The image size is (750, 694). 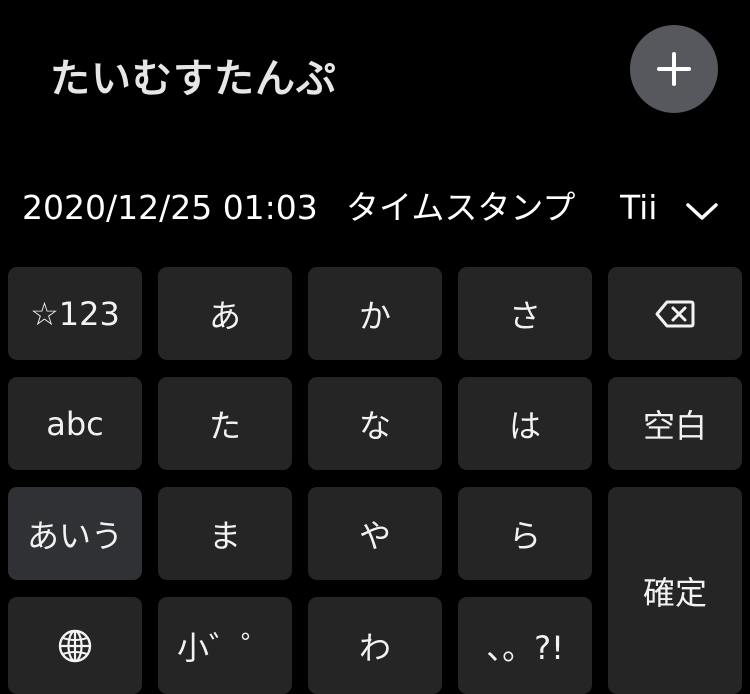 I want to click on backspace-icon, so click(x=675, y=314).